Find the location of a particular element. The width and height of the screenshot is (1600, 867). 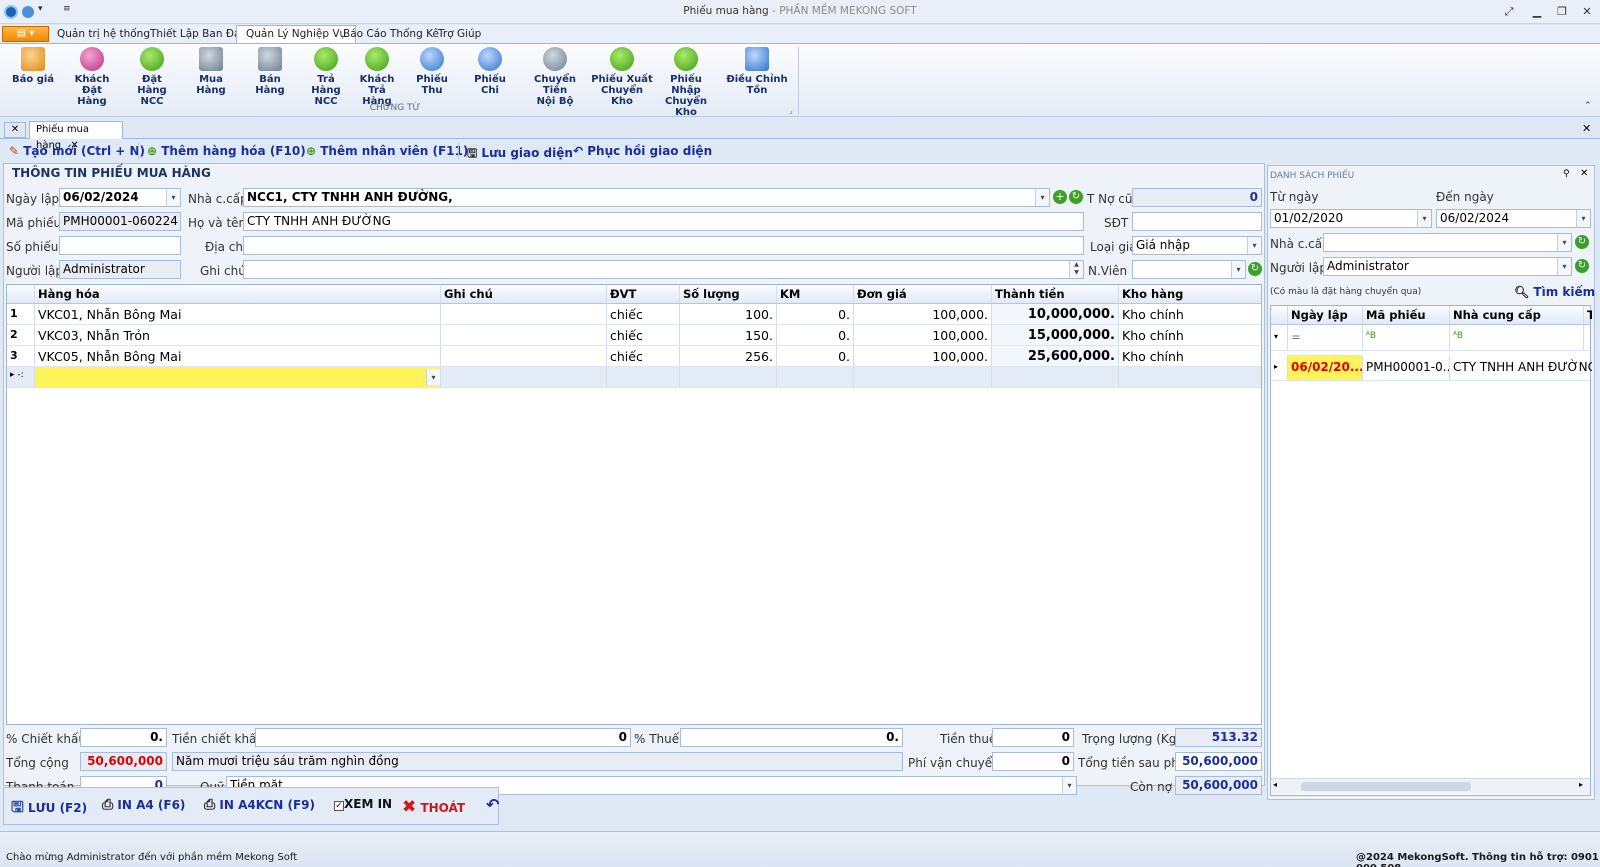

col-ngay-lap: Ngày lập is located at coordinates (1325, 315).